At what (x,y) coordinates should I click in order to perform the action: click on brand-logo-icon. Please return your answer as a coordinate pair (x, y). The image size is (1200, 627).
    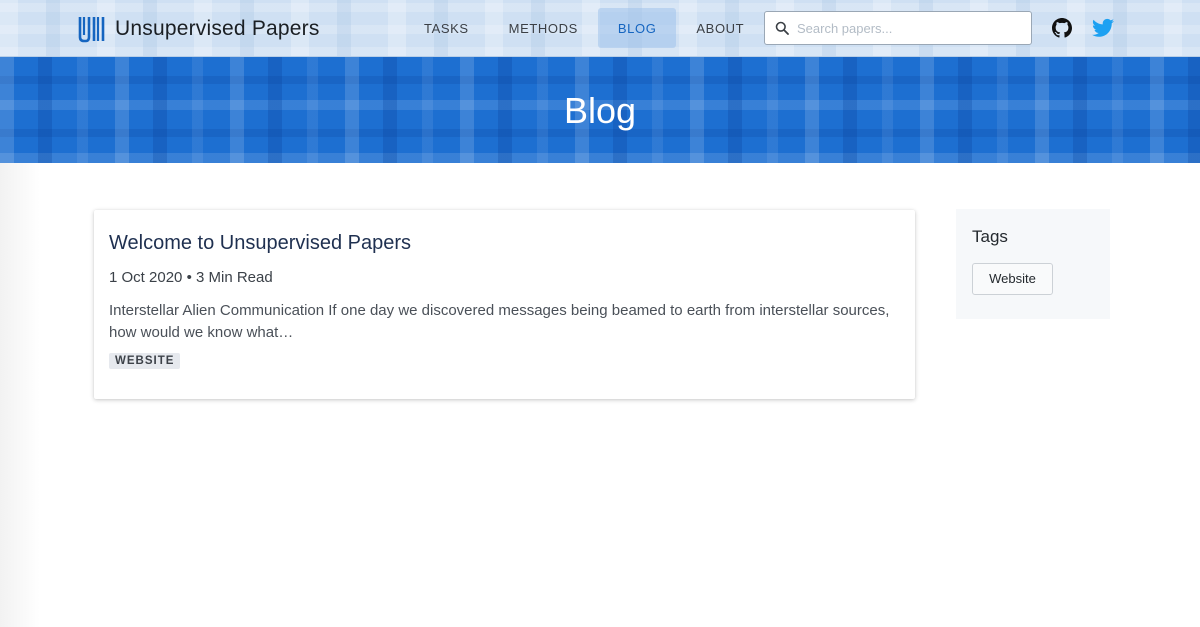
    Looking at the image, I should click on (91, 30).